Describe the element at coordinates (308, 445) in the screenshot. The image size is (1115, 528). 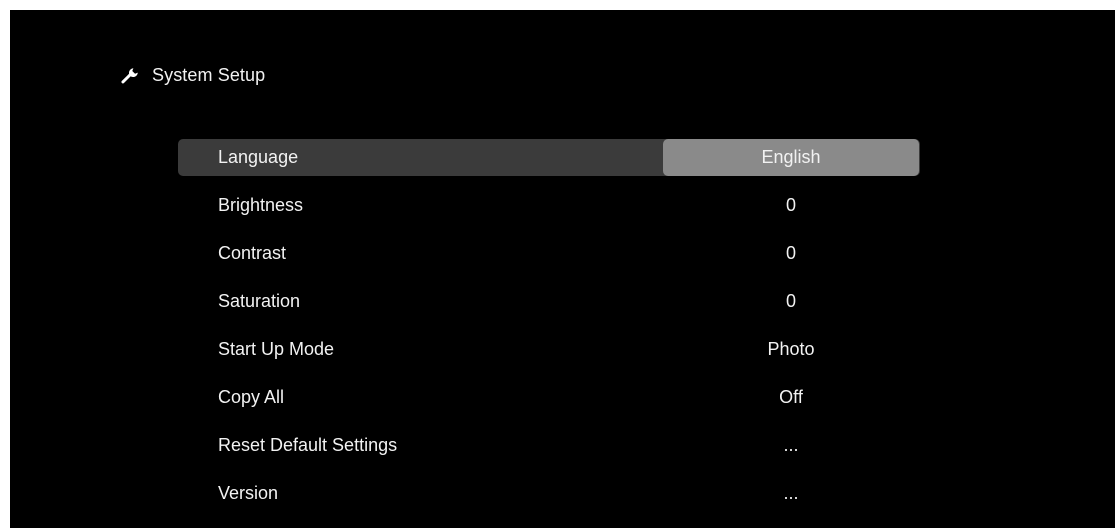
I see `row-label: Reset Default Settings` at that location.